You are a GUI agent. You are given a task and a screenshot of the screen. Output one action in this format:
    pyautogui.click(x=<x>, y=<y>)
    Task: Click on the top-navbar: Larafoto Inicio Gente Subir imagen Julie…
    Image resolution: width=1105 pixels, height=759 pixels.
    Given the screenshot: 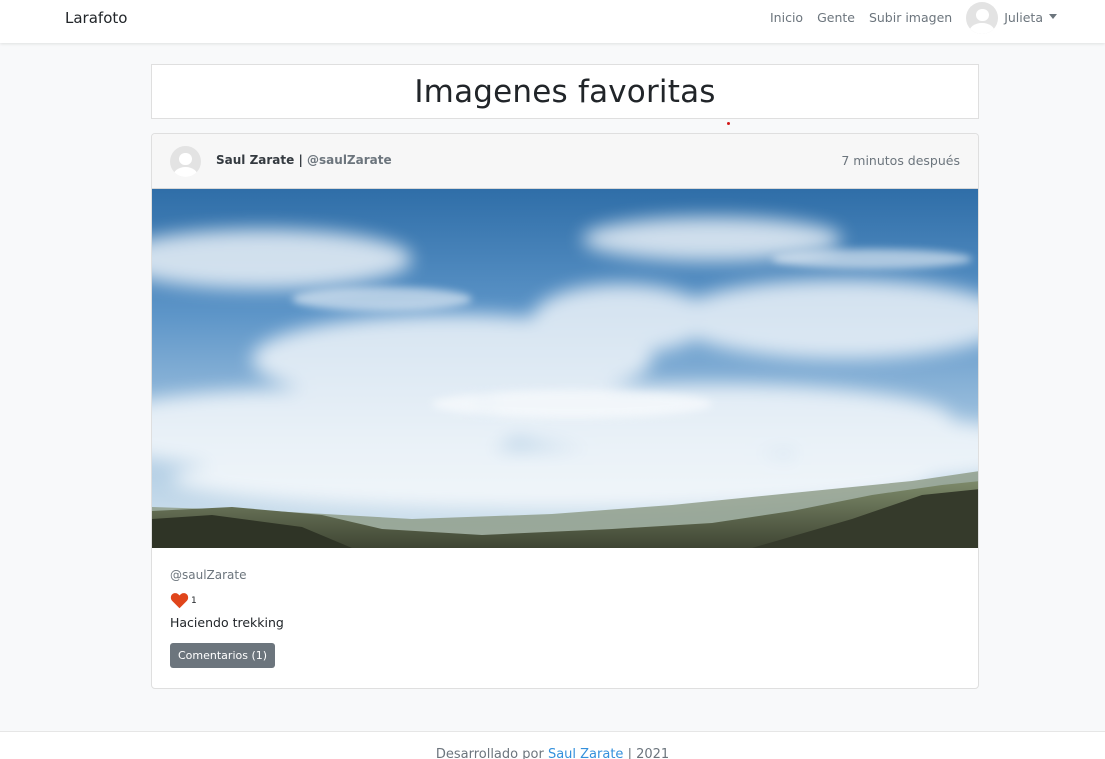 What is the action you would take?
    pyautogui.click(x=552, y=21)
    